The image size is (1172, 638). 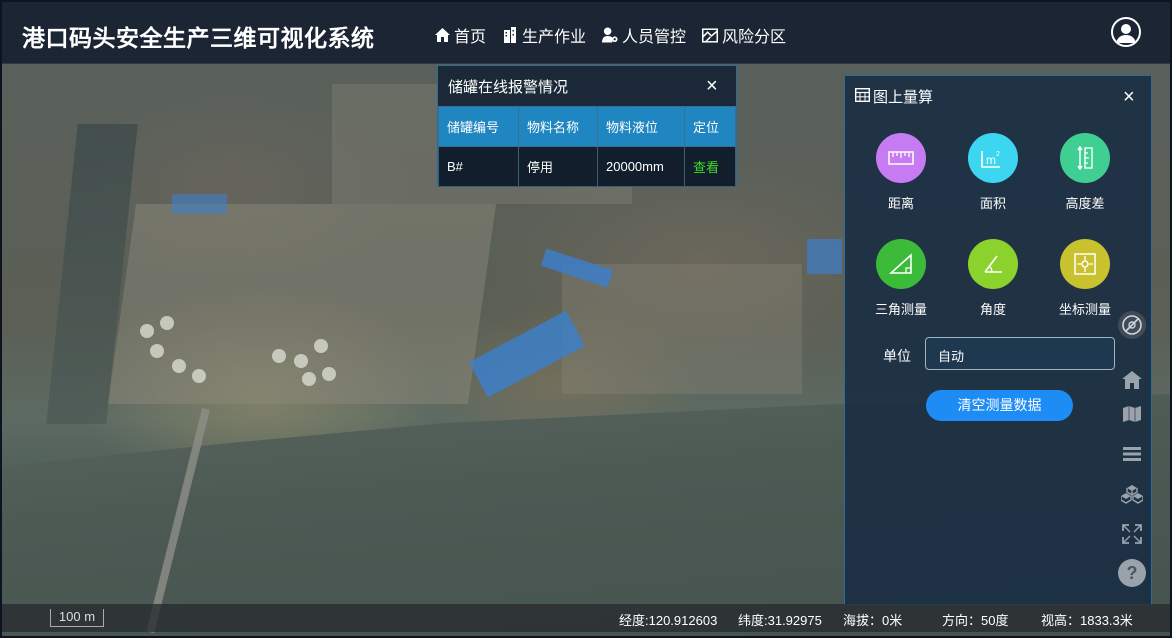 I want to click on nav-item-personnel: 人员管控, so click(x=644, y=35).